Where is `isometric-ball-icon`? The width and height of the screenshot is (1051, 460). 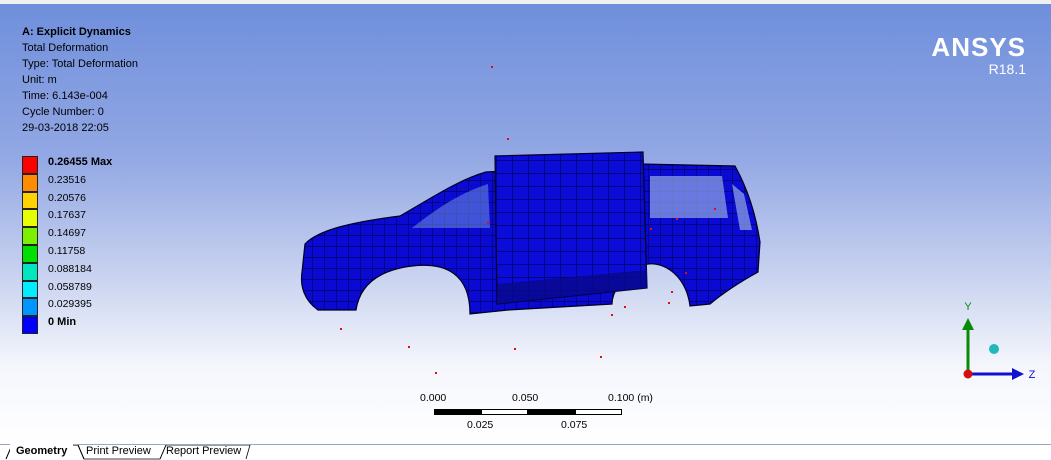 isometric-ball-icon is located at coordinates (994, 349).